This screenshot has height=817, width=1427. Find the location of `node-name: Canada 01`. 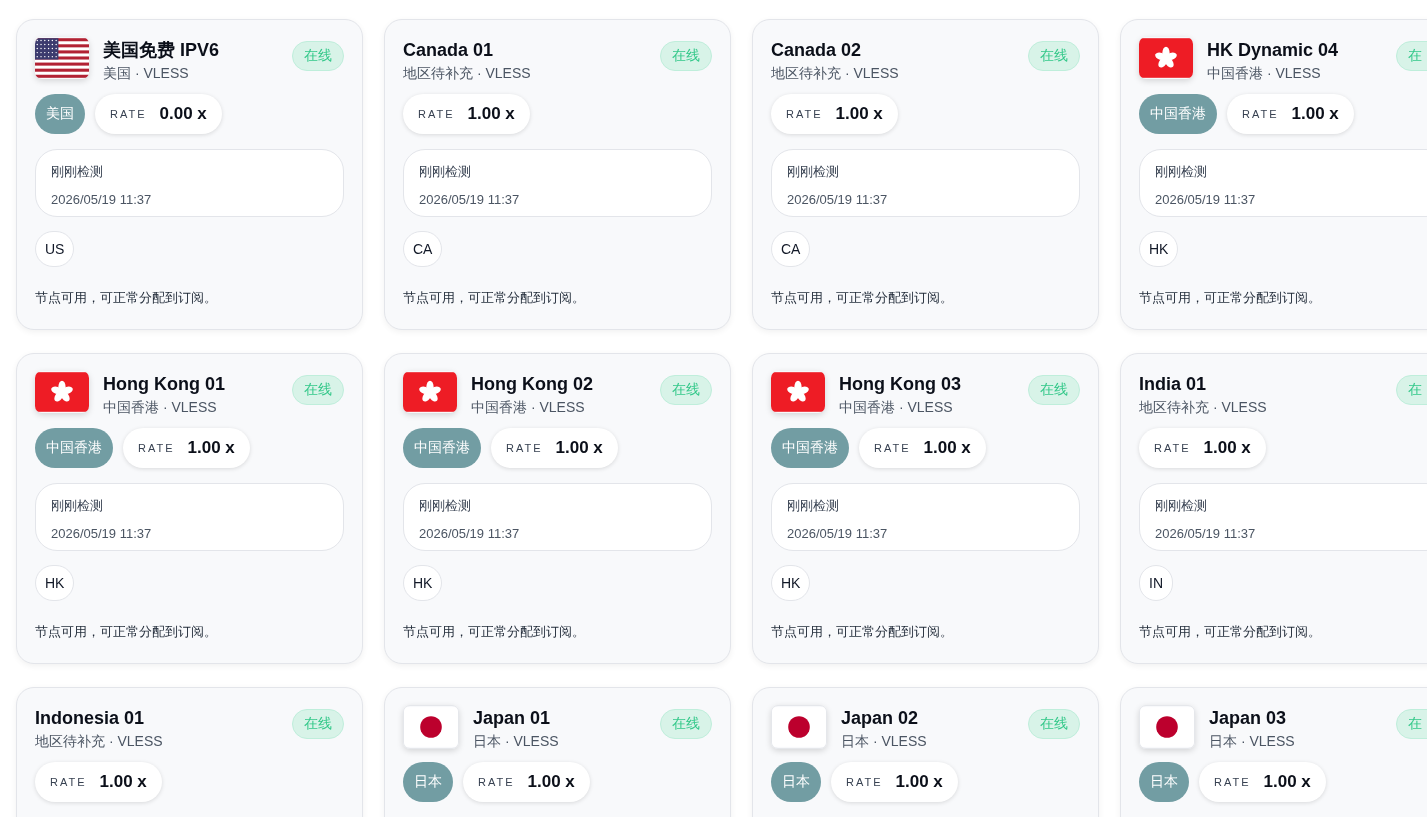

node-name: Canada 01 is located at coordinates (449, 50).